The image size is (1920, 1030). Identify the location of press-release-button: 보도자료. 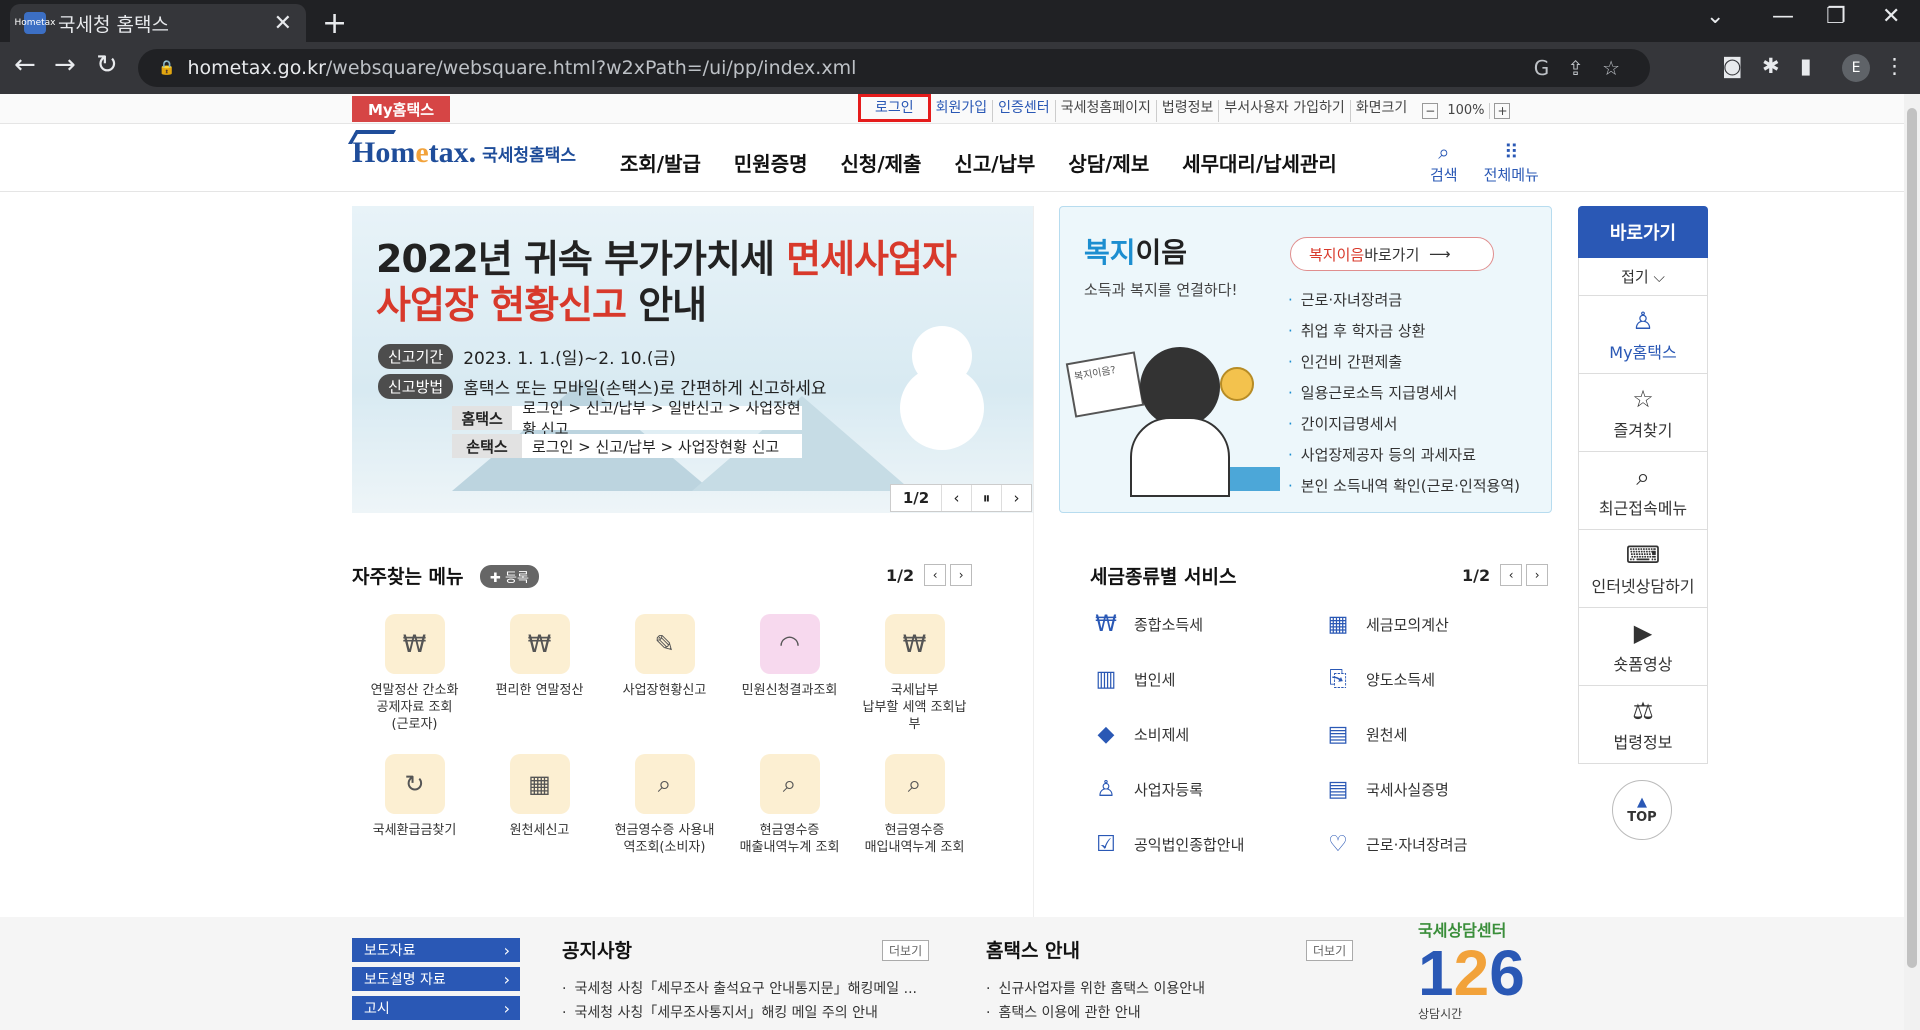
(436, 950).